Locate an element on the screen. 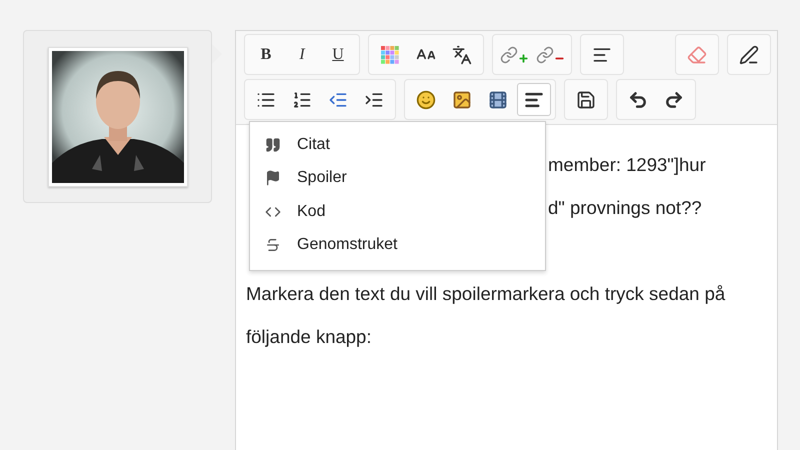  menu-item-label: Spoiler is located at coordinates (322, 178).